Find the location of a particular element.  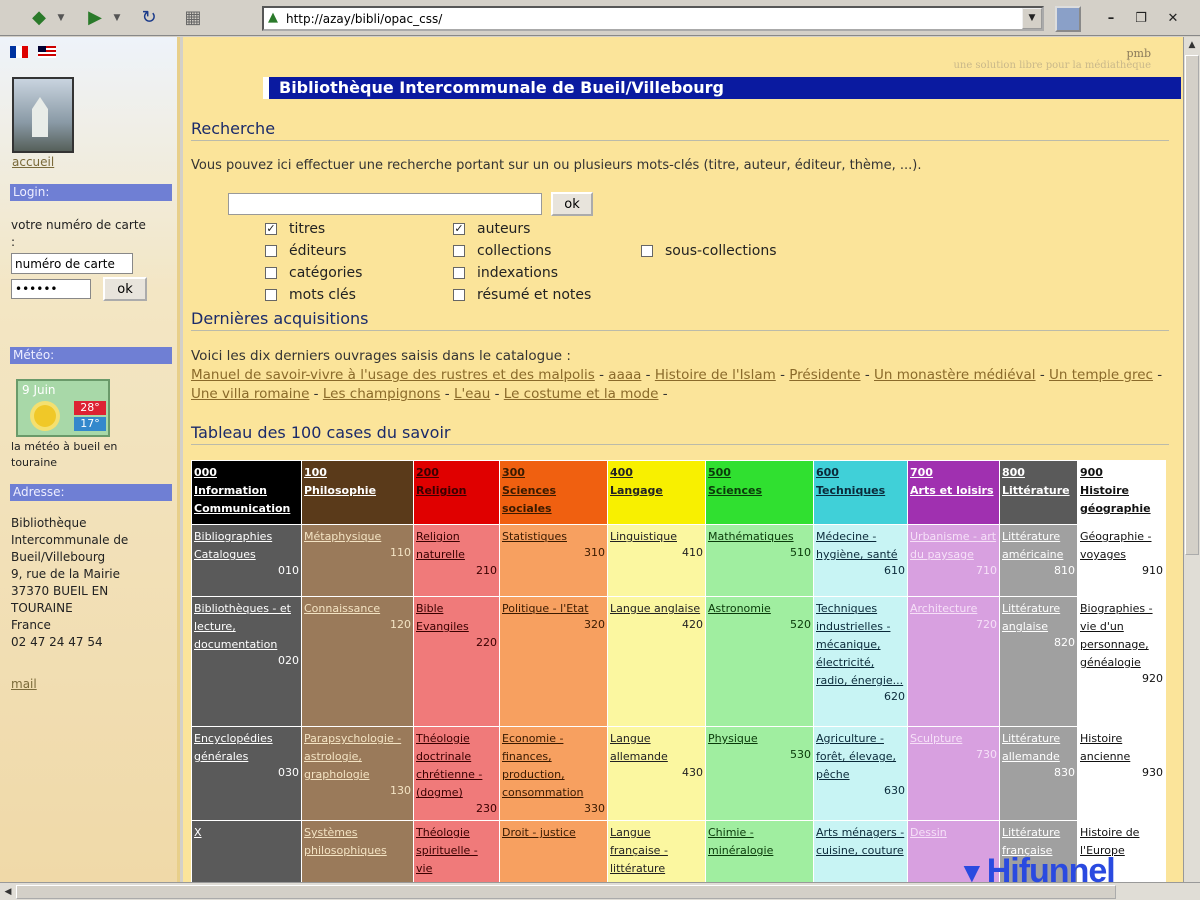

grid-header-name: Langage is located at coordinates (656, 491).